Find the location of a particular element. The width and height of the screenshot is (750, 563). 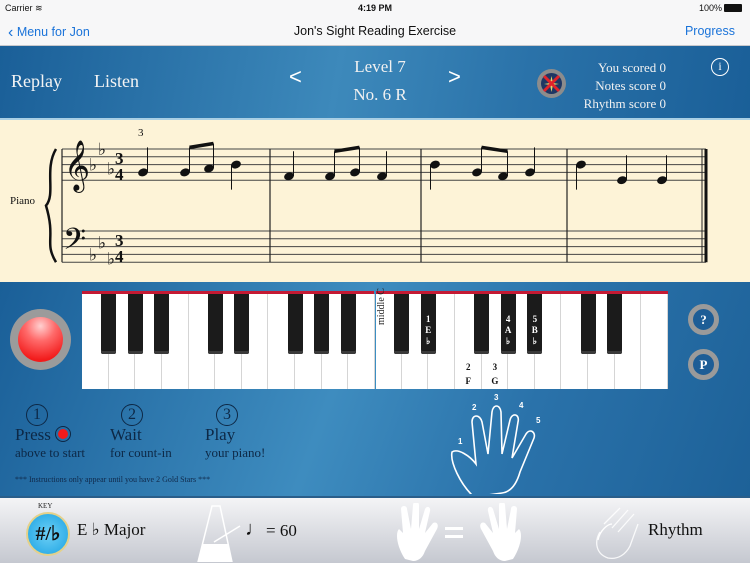

finger-label: 2F is located at coordinates (468, 374).